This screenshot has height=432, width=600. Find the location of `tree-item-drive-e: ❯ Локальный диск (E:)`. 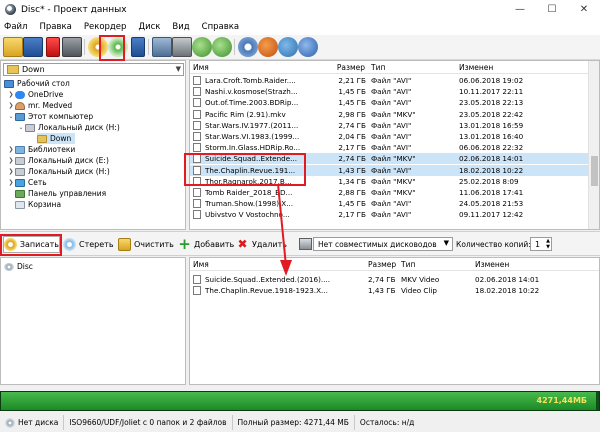

tree-item-drive-e: ❯ Локальный диск (E:) is located at coordinates (58, 160).